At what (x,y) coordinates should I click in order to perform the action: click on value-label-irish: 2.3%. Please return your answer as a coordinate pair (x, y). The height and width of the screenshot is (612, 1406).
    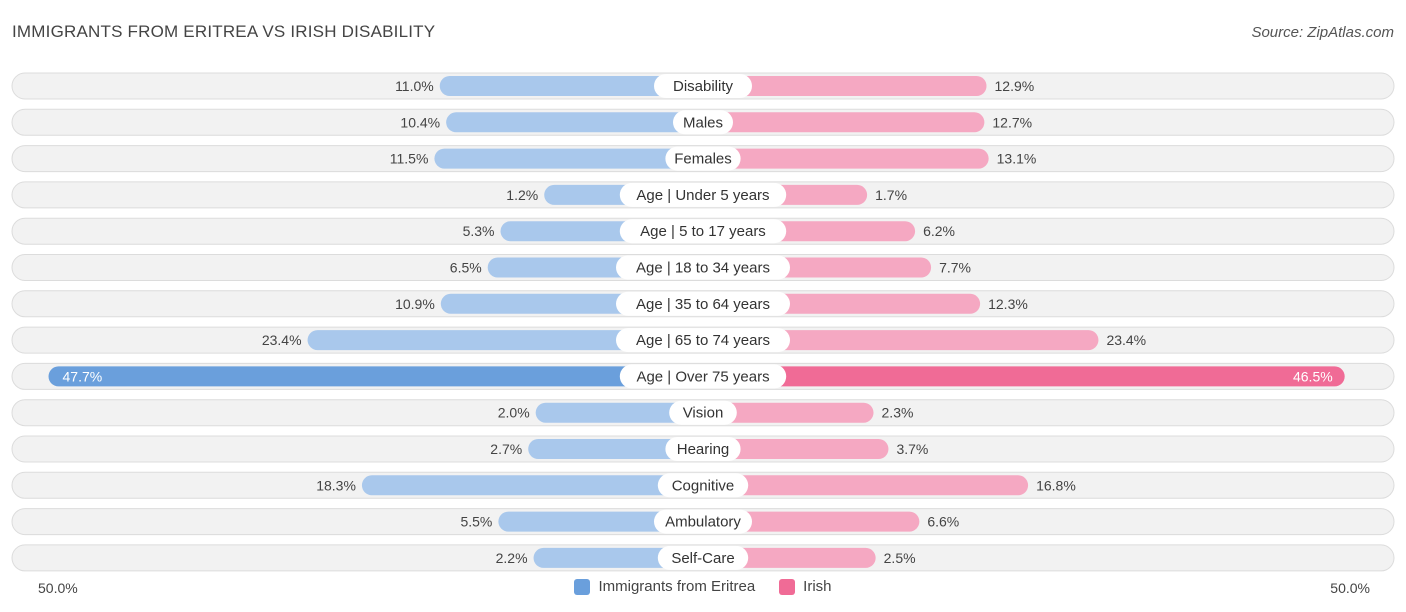
    Looking at the image, I should click on (898, 413).